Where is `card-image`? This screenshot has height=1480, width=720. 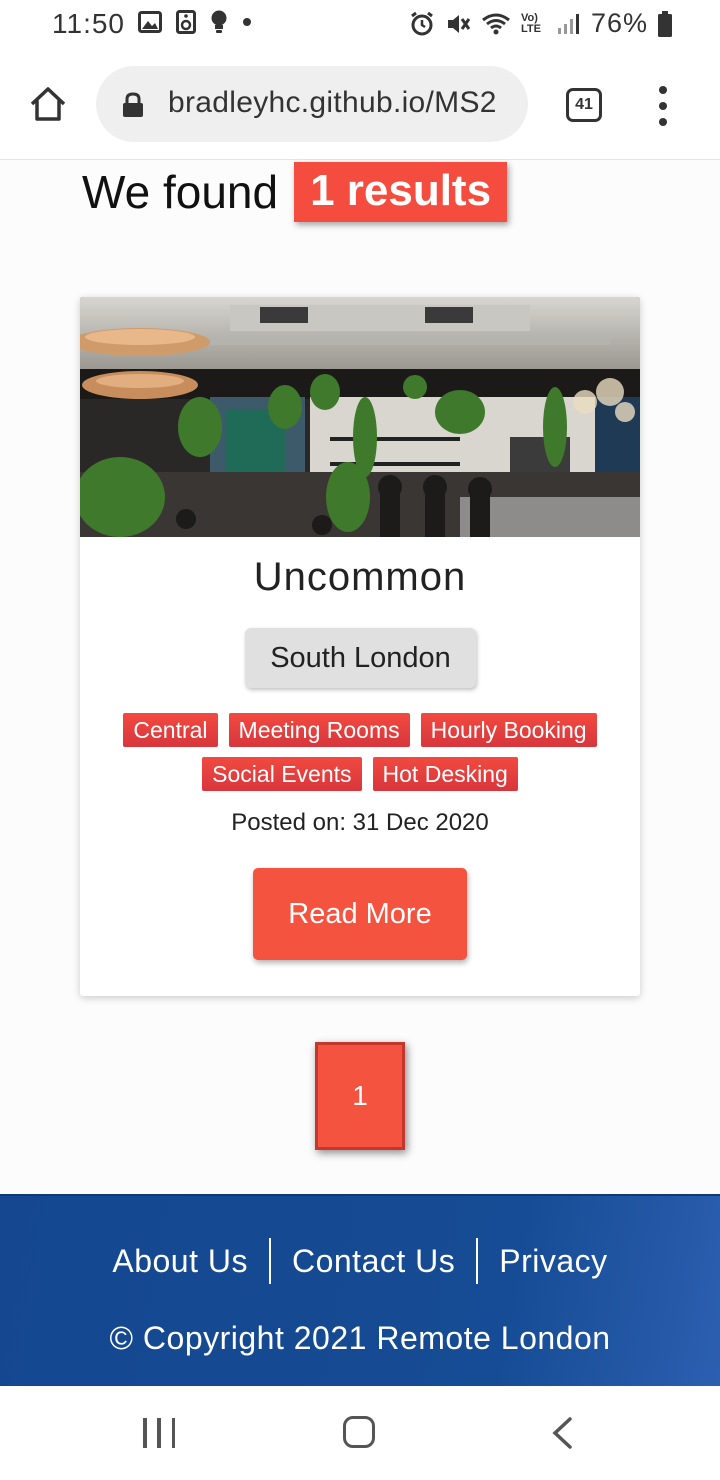
card-image is located at coordinates (360, 417).